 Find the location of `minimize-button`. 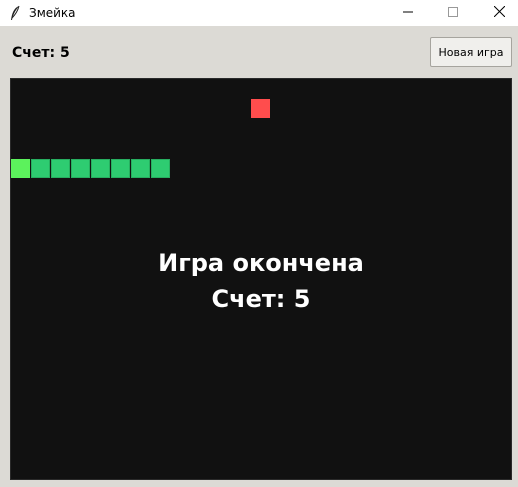

minimize-button is located at coordinates (408, 13).